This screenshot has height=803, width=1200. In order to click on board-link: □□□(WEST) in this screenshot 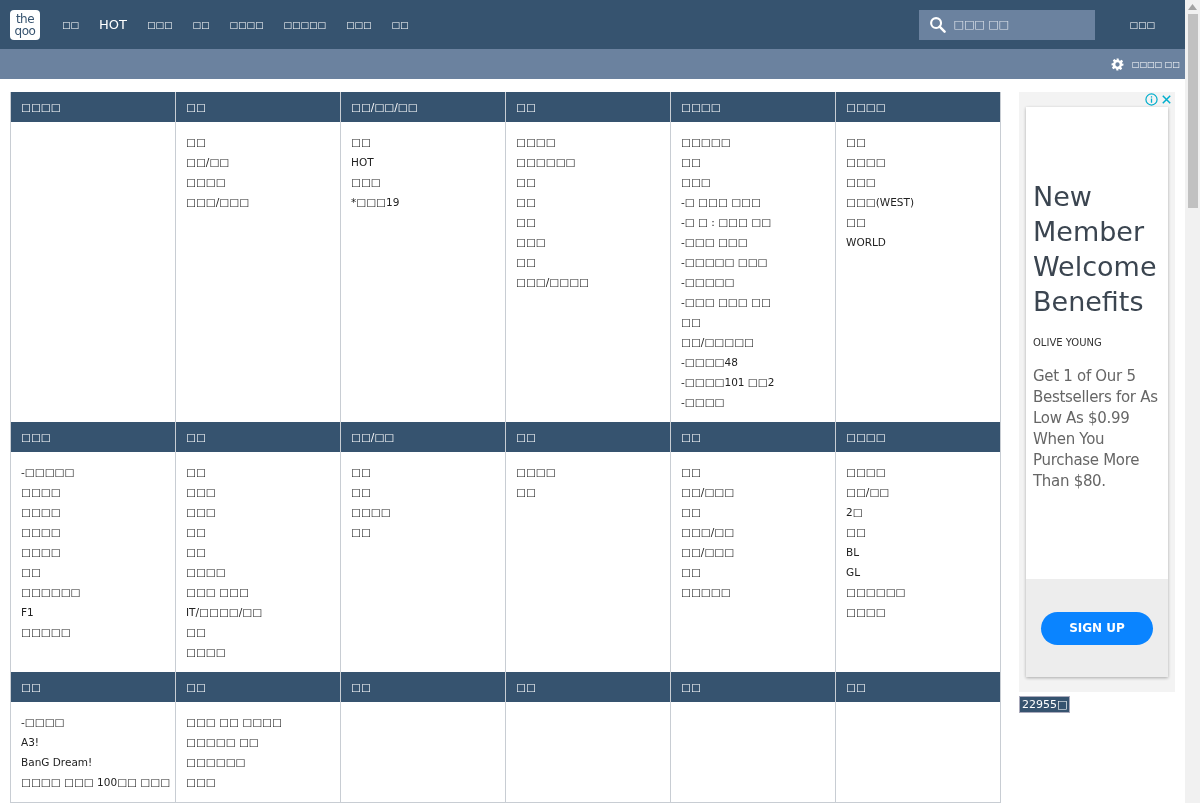, I will do `click(880, 202)`.